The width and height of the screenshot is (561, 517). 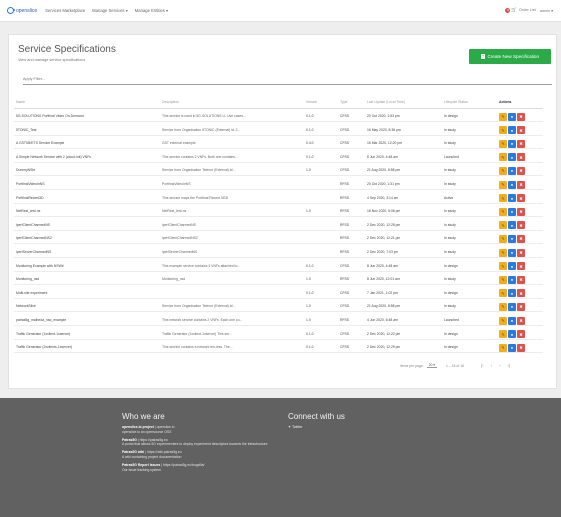 I want to click on column-header-type: Type, so click(x=343, y=102).